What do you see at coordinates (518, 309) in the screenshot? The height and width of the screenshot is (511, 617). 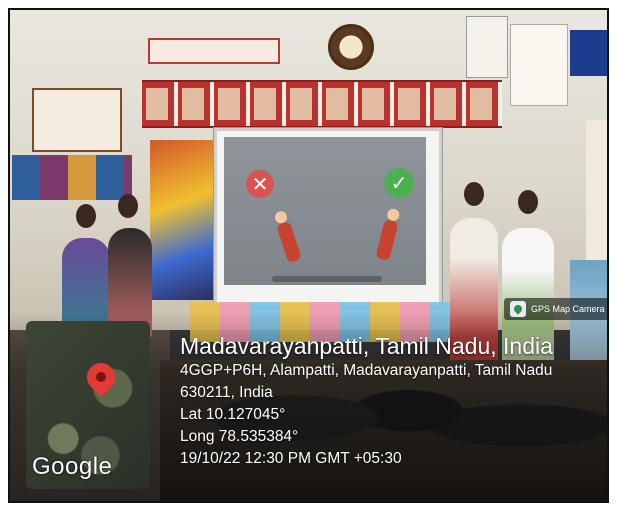 I see `gps-camera-icon` at bounding box center [518, 309].